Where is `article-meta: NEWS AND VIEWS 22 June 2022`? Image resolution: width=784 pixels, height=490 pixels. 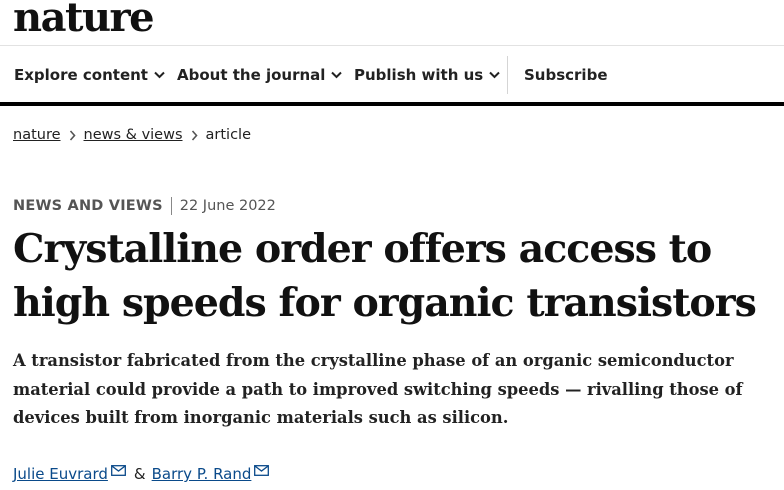 article-meta: NEWS AND VIEWS 22 June 2022 is located at coordinates (144, 206).